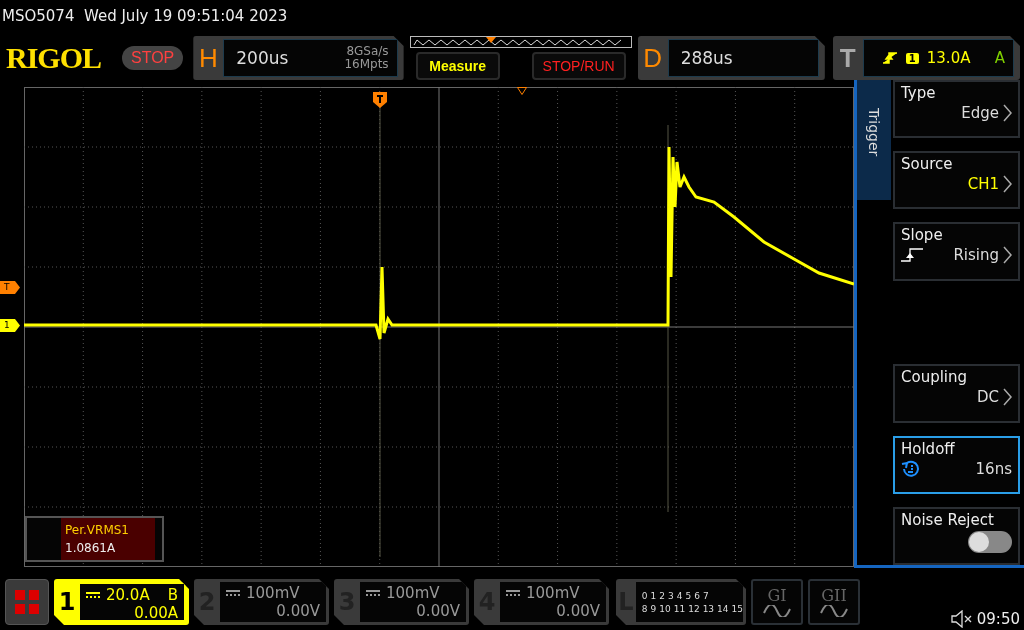  Describe the element at coordinates (688, 595) in the screenshot. I see `logic-bit: 5` at that location.